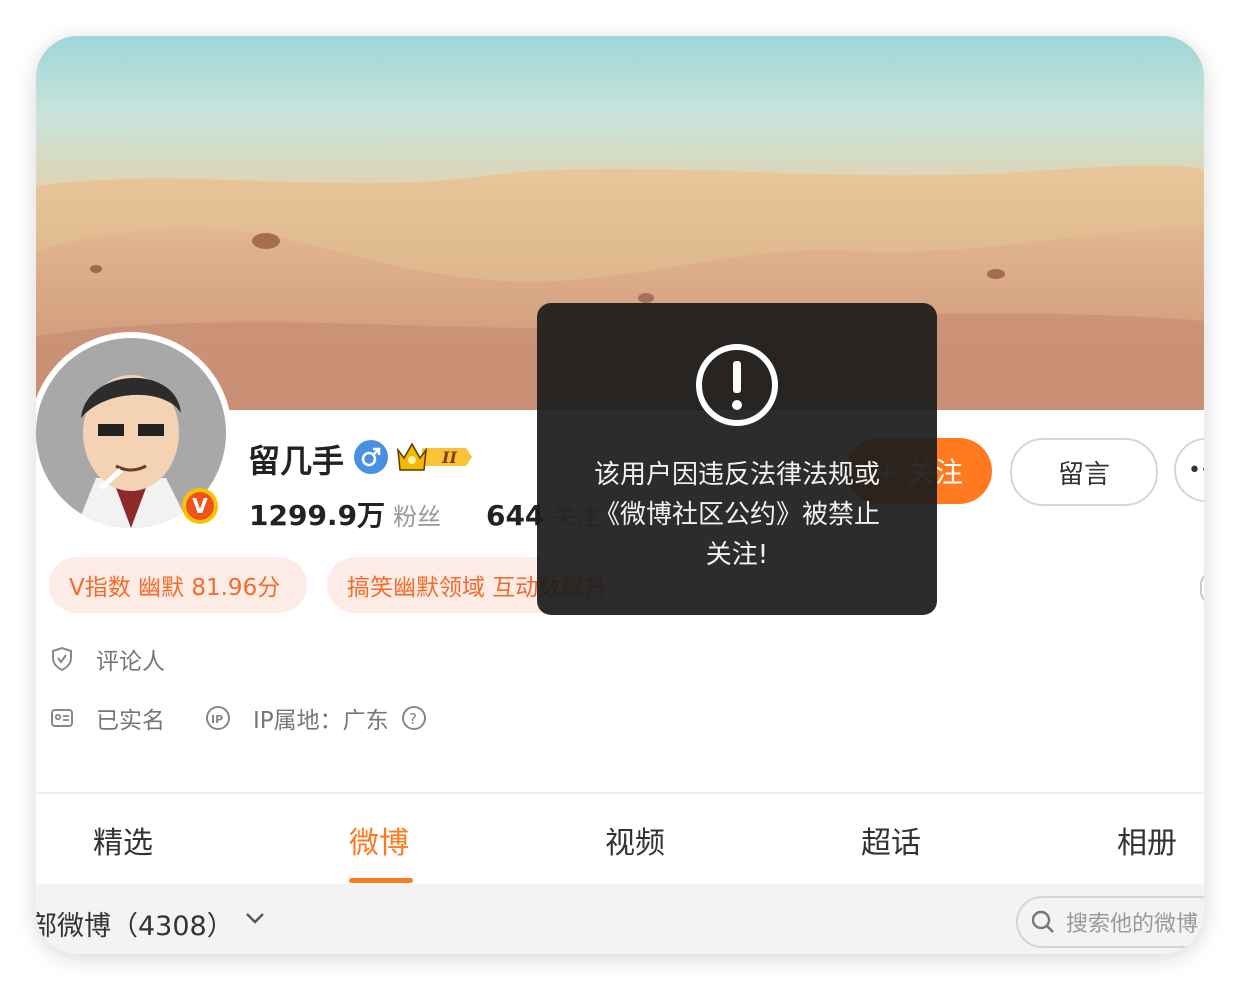 This screenshot has height=990, width=1240. Describe the element at coordinates (515, 515) in the screenshot. I see `follow-count: 644` at that location.